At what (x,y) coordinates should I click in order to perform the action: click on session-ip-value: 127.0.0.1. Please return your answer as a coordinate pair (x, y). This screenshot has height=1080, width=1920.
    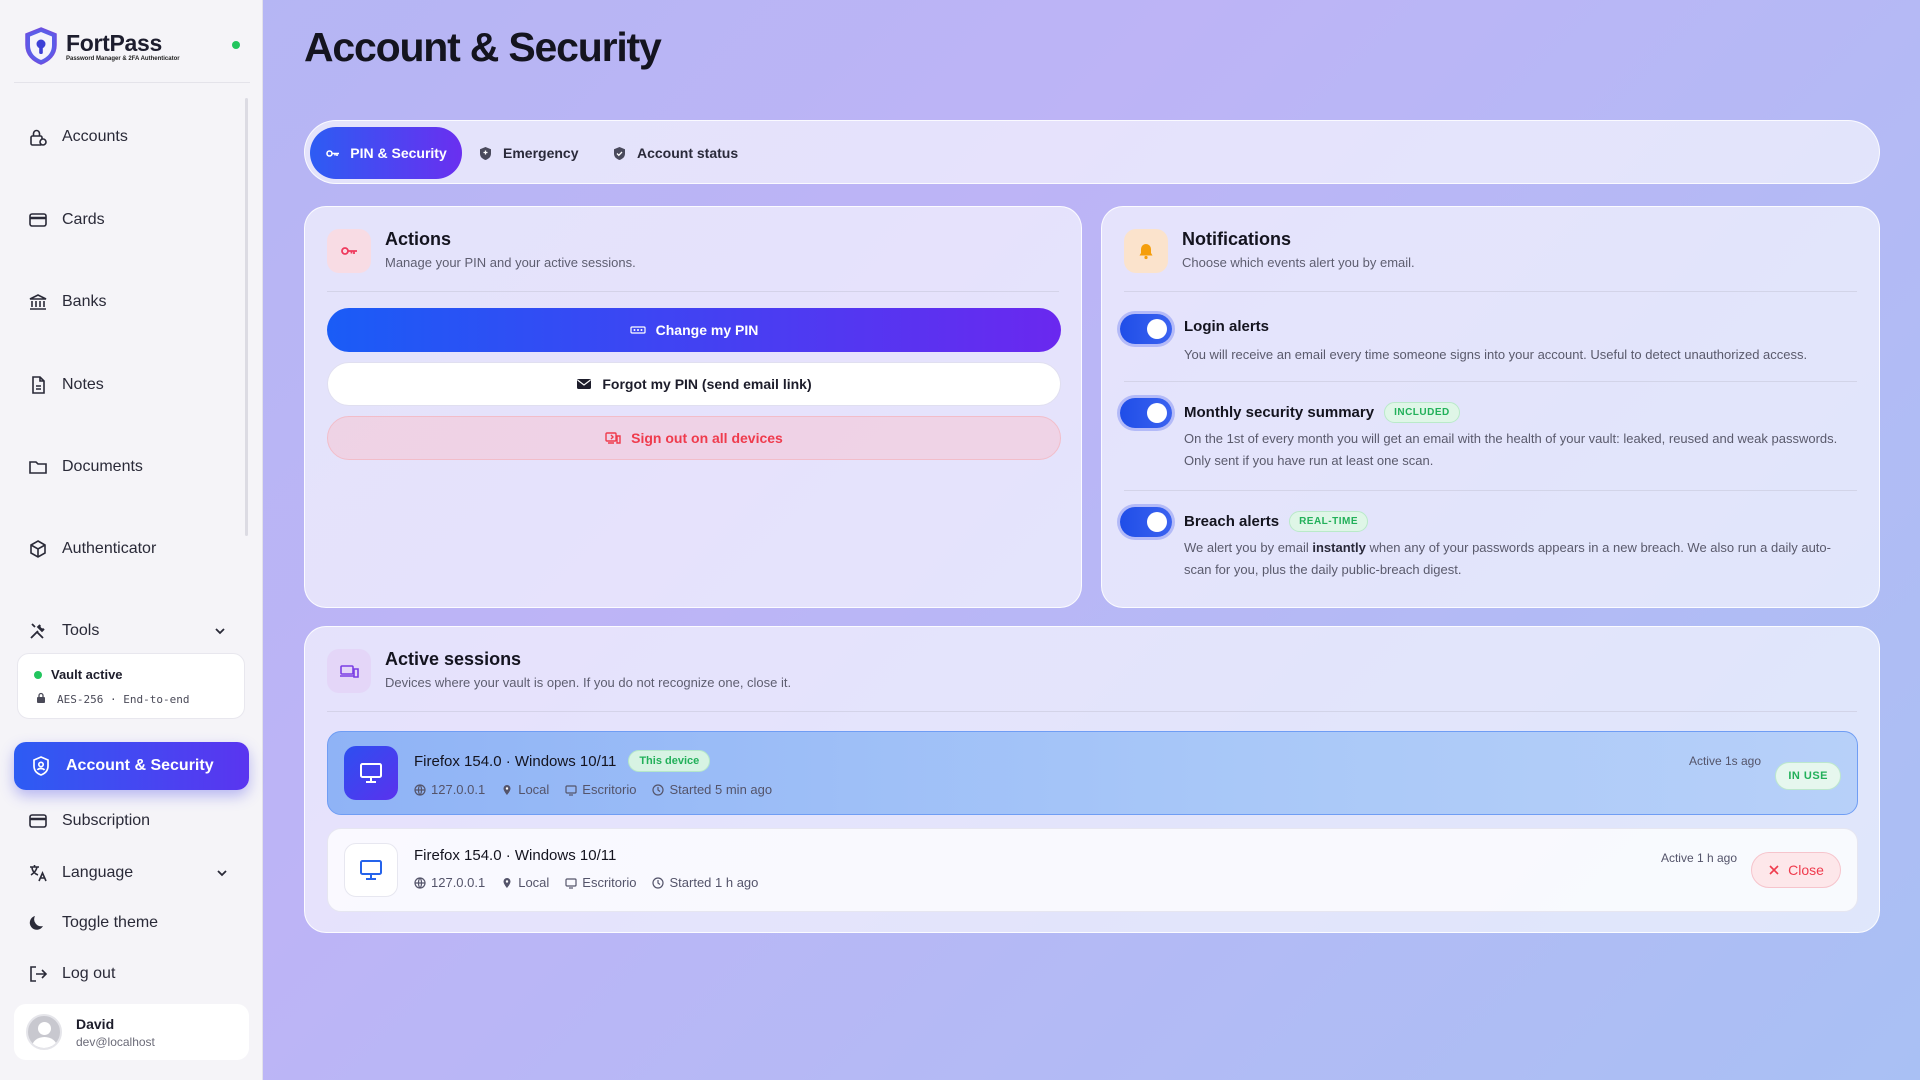
    Looking at the image, I should click on (458, 882).